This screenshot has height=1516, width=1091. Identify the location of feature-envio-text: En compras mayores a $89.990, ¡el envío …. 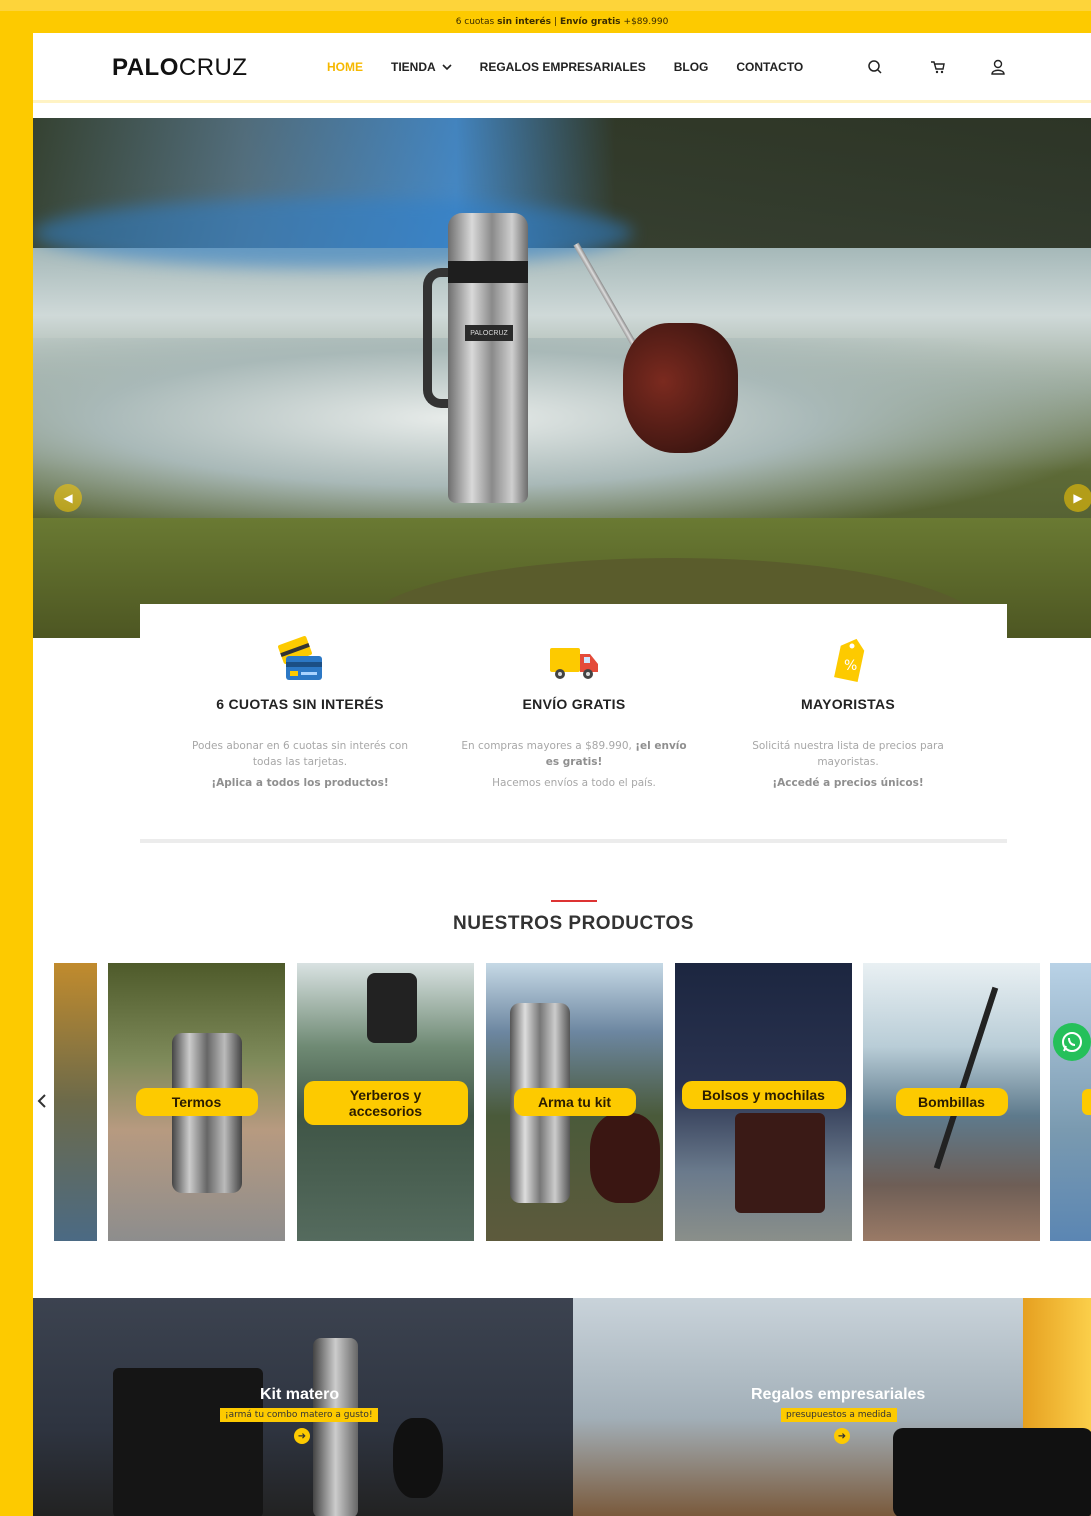
(574, 754).